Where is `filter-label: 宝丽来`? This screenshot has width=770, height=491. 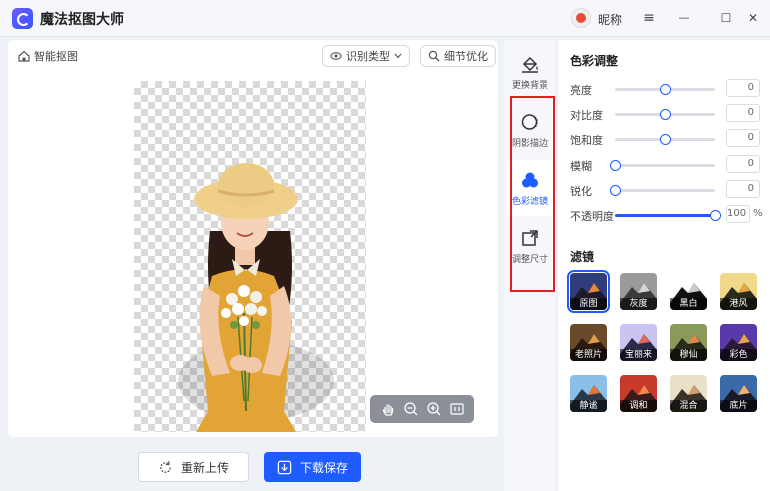
filter-label: 宝丽来 is located at coordinates (638, 355).